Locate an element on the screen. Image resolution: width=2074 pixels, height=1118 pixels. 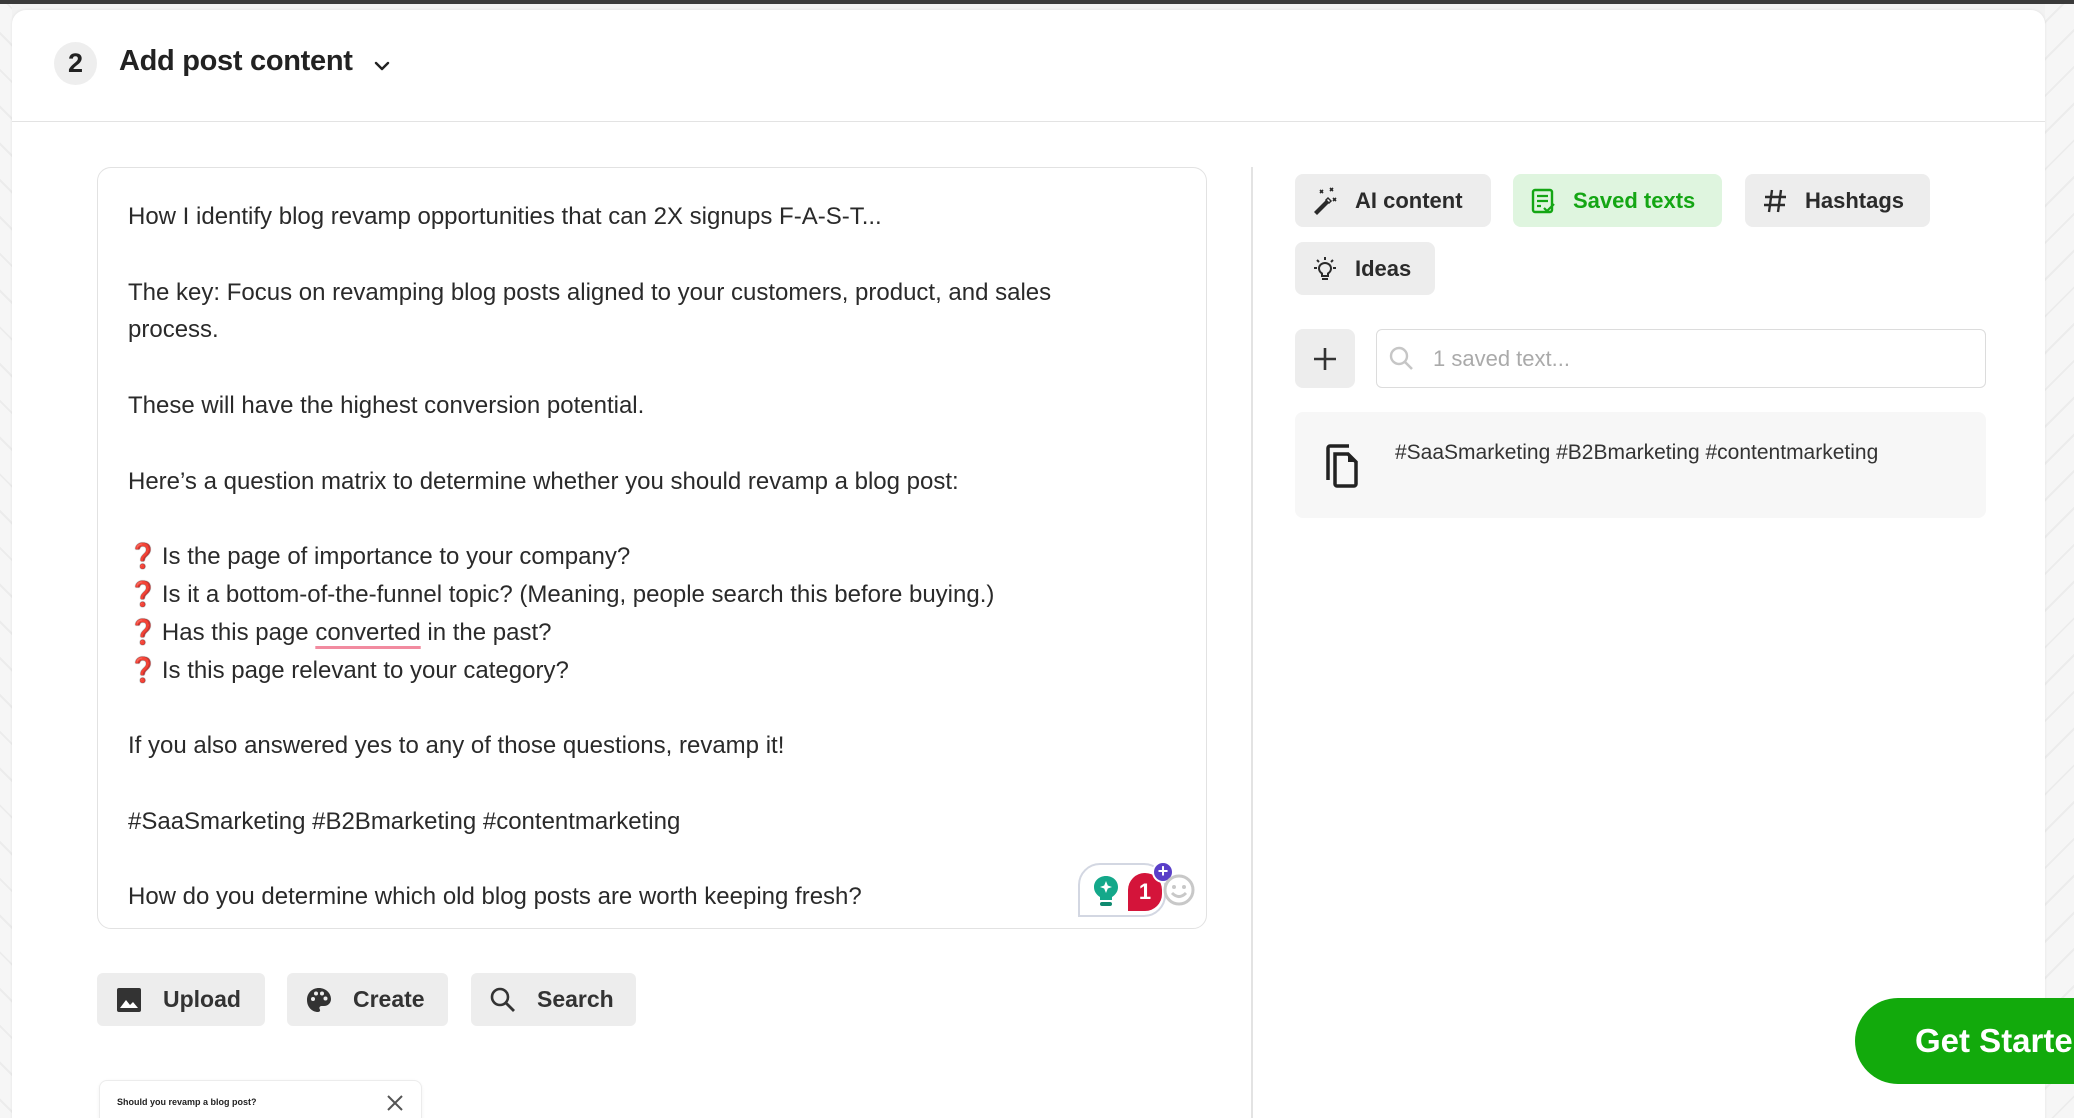
tab-saved-texts-label: Saved texts is located at coordinates (1634, 200).